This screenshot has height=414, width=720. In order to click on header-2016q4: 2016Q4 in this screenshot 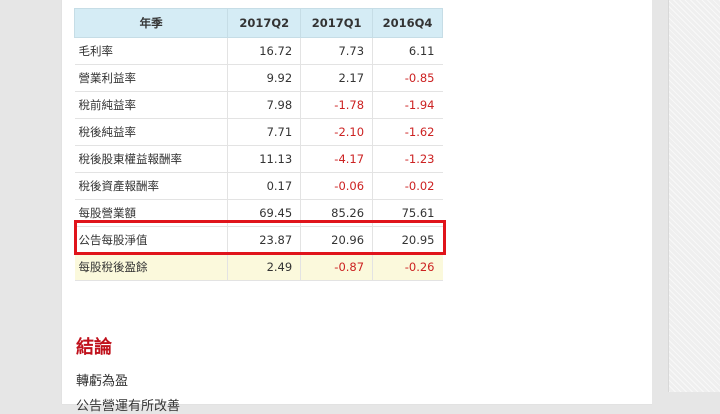, I will do `click(407, 23)`.